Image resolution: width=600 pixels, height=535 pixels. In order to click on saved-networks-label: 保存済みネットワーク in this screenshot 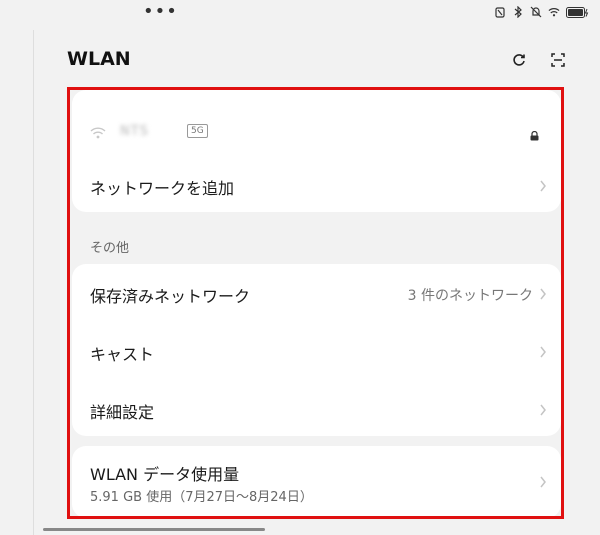, I will do `click(170, 296)`.